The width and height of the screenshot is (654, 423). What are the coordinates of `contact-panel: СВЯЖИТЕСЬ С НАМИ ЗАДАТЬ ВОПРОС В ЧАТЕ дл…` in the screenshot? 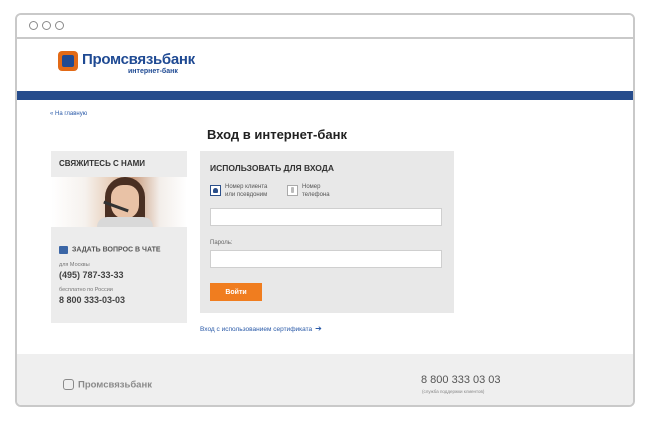 It's located at (119, 237).